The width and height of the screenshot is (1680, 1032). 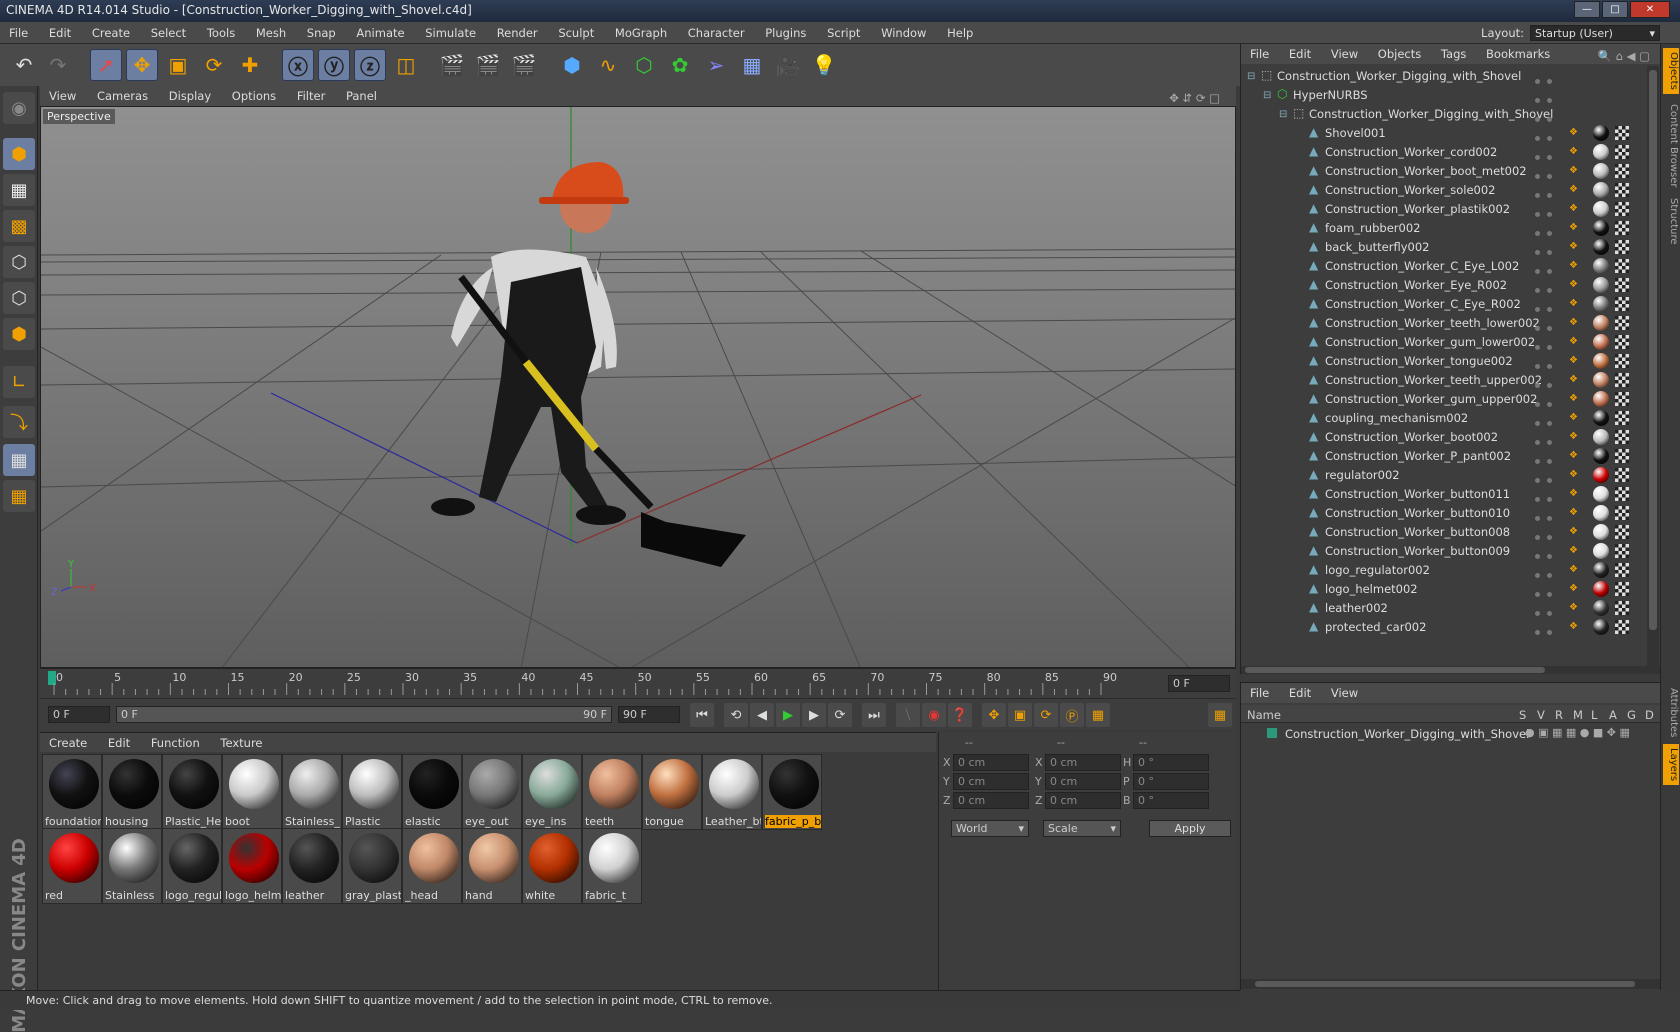 What do you see at coordinates (612, 792) in the screenshot?
I see `material-swatch: teeth` at bounding box center [612, 792].